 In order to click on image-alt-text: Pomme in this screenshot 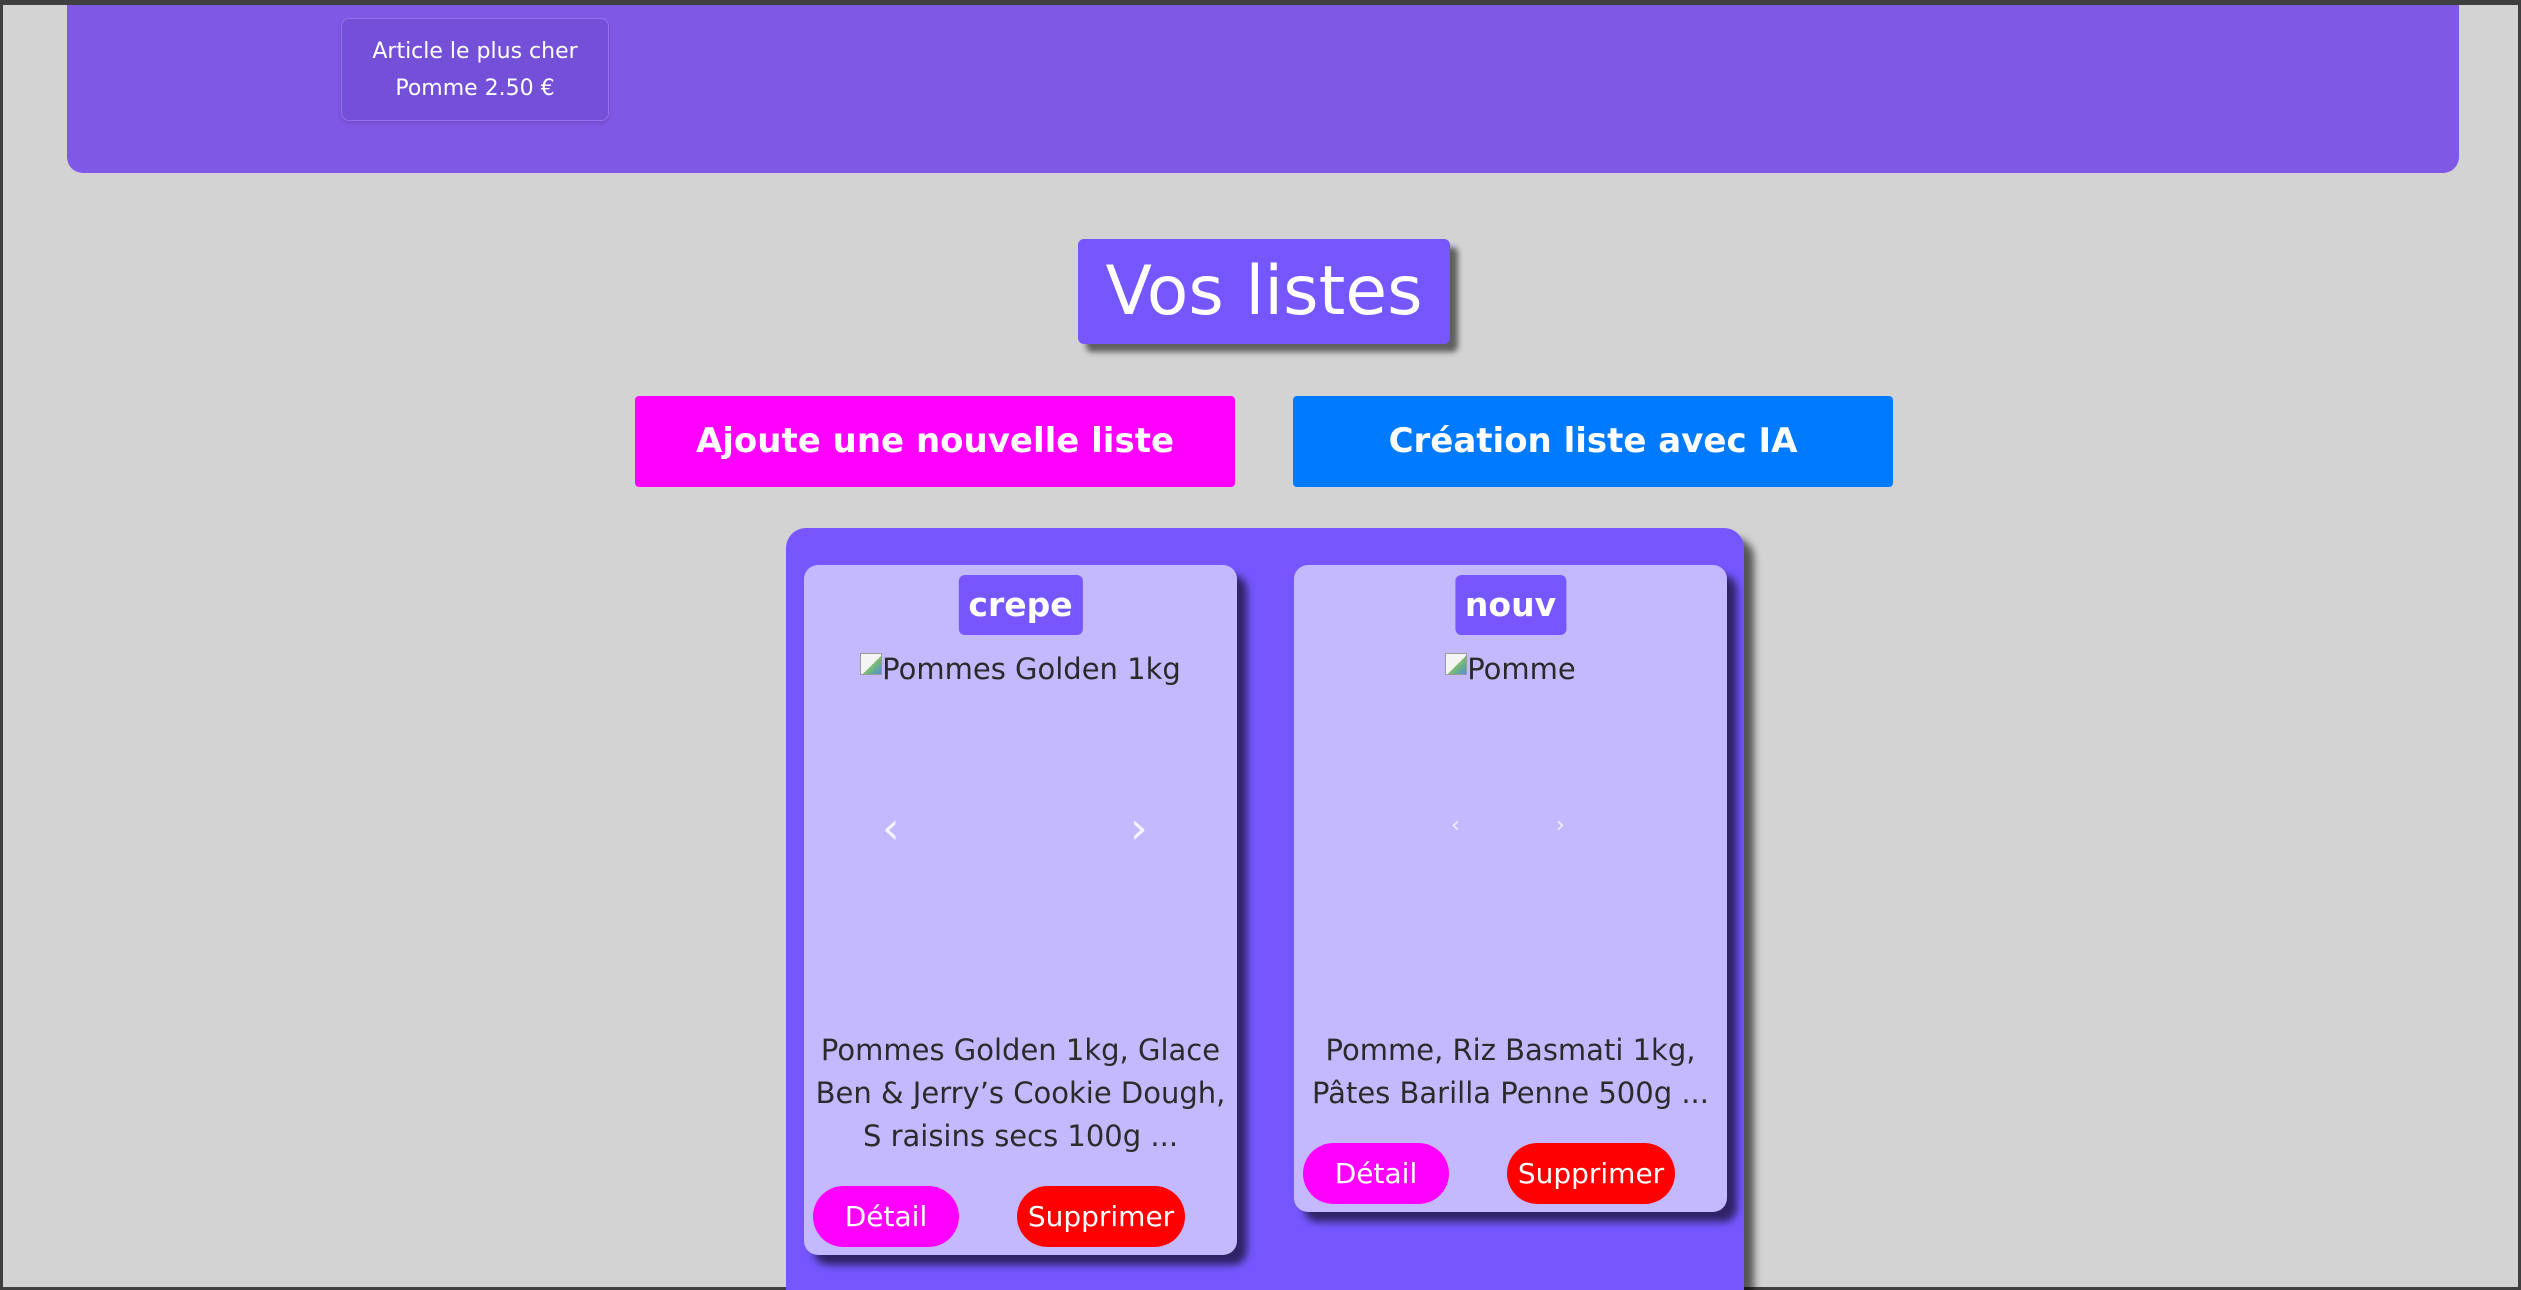, I will do `click(1521, 669)`.